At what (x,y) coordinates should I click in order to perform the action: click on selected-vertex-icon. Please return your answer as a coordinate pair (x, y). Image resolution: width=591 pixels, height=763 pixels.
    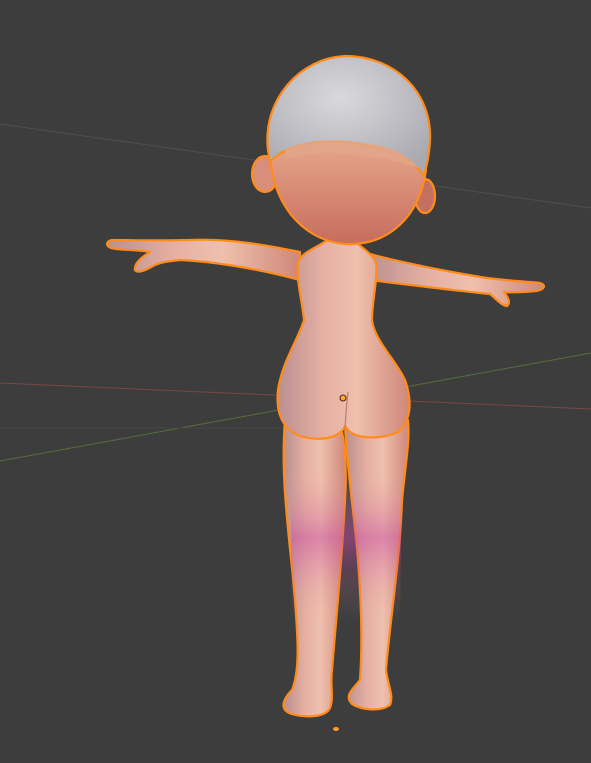
    Looking at the image, I should click on (336, 729).